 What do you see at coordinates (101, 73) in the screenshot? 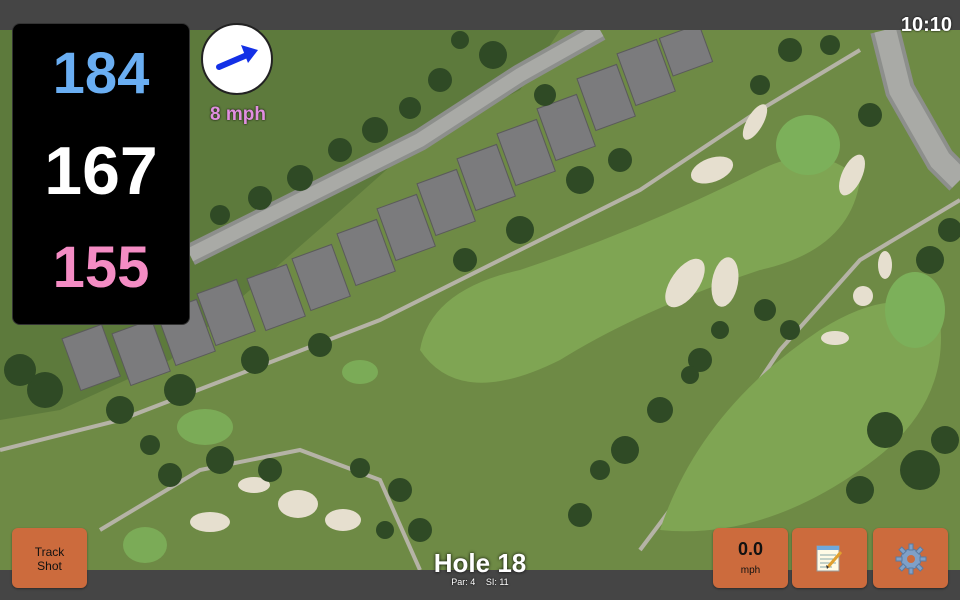
I see `distance-back: 184` at bounding box center [101, 73].